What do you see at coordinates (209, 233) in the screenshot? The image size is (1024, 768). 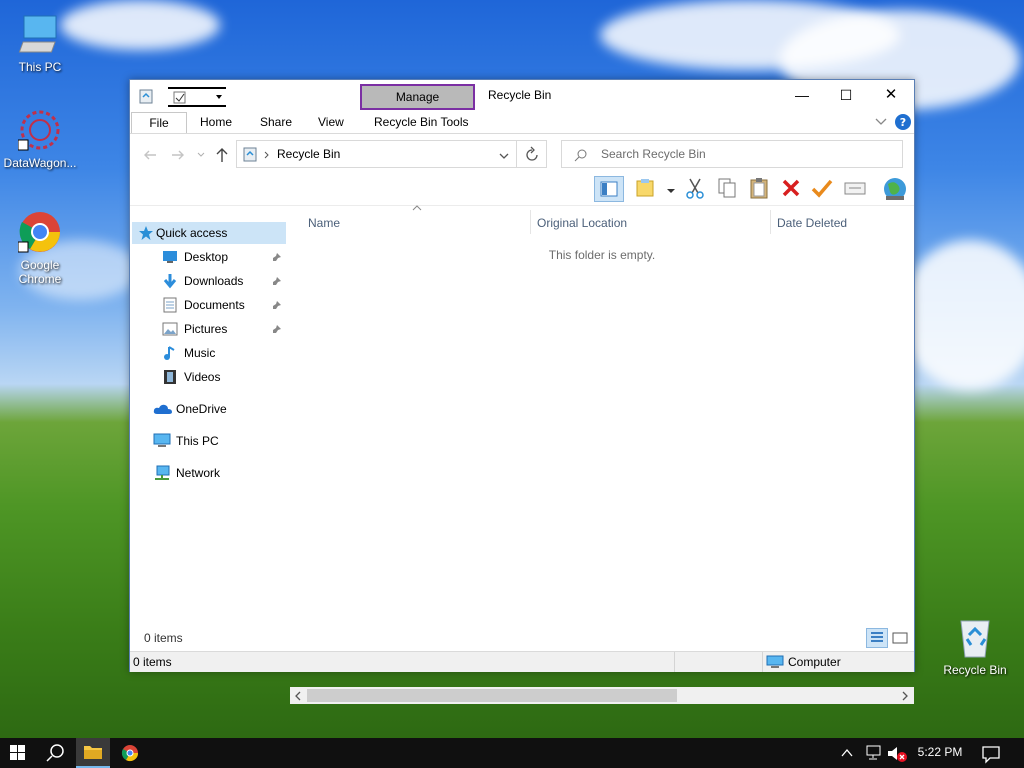 I see `sidebar-item-quick-access: Quick access` at bounding box center [209, 233].